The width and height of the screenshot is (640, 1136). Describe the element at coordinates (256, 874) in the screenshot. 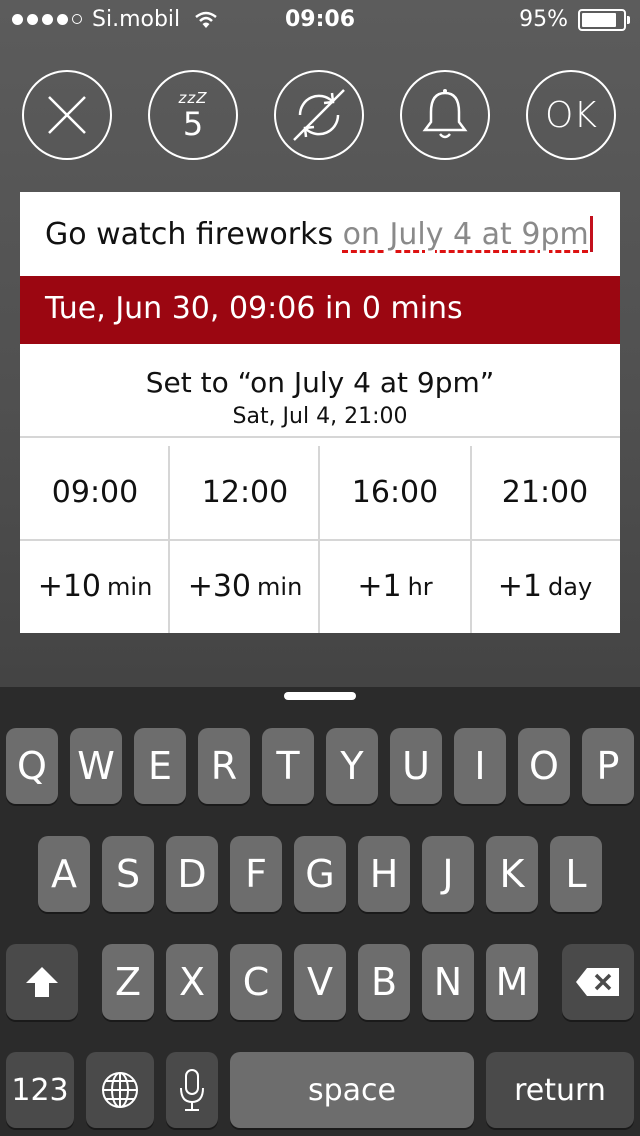

I see `key-f: F` at that location.